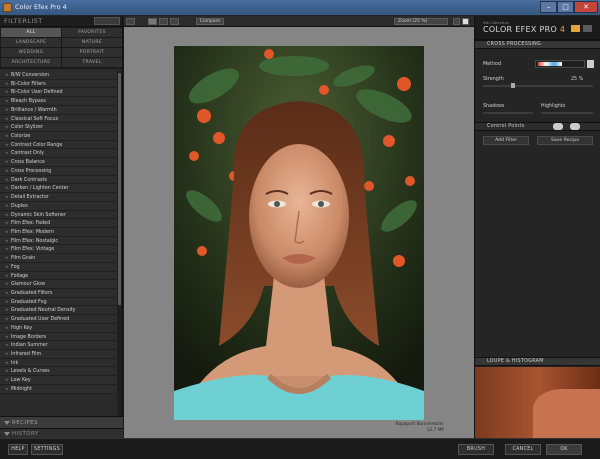  What do you see at coordinates (537, 361) in the screenshot?
I see `loupe-section-header: LOUPE & HISTOGRAM` at bounding box center [537, 361].